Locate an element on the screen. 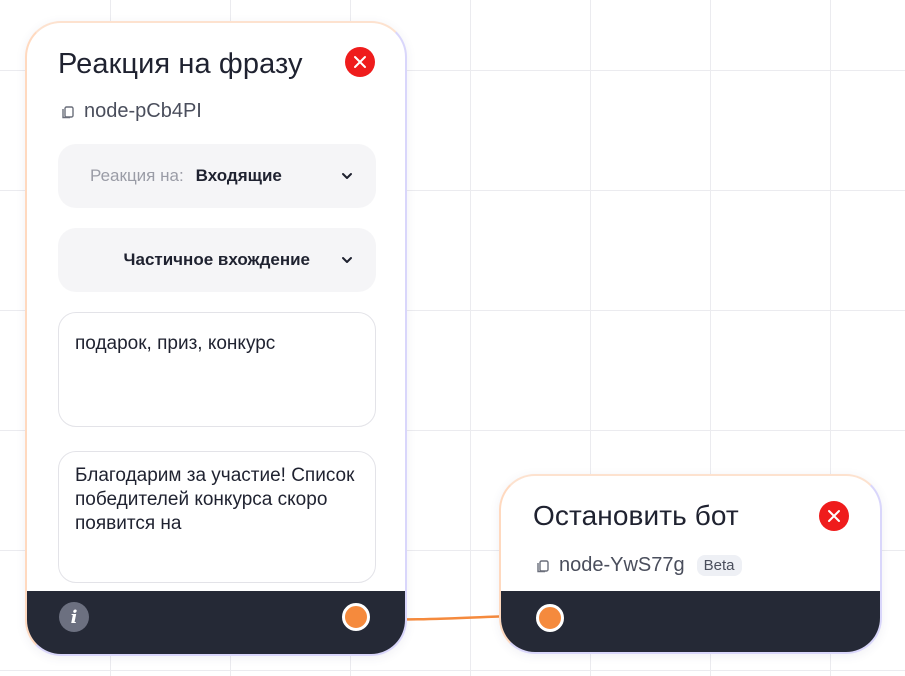 Image resolution: width=905 pixels, height=676 pixels. beta-badge: Beta is located at coordinates (719, 565).